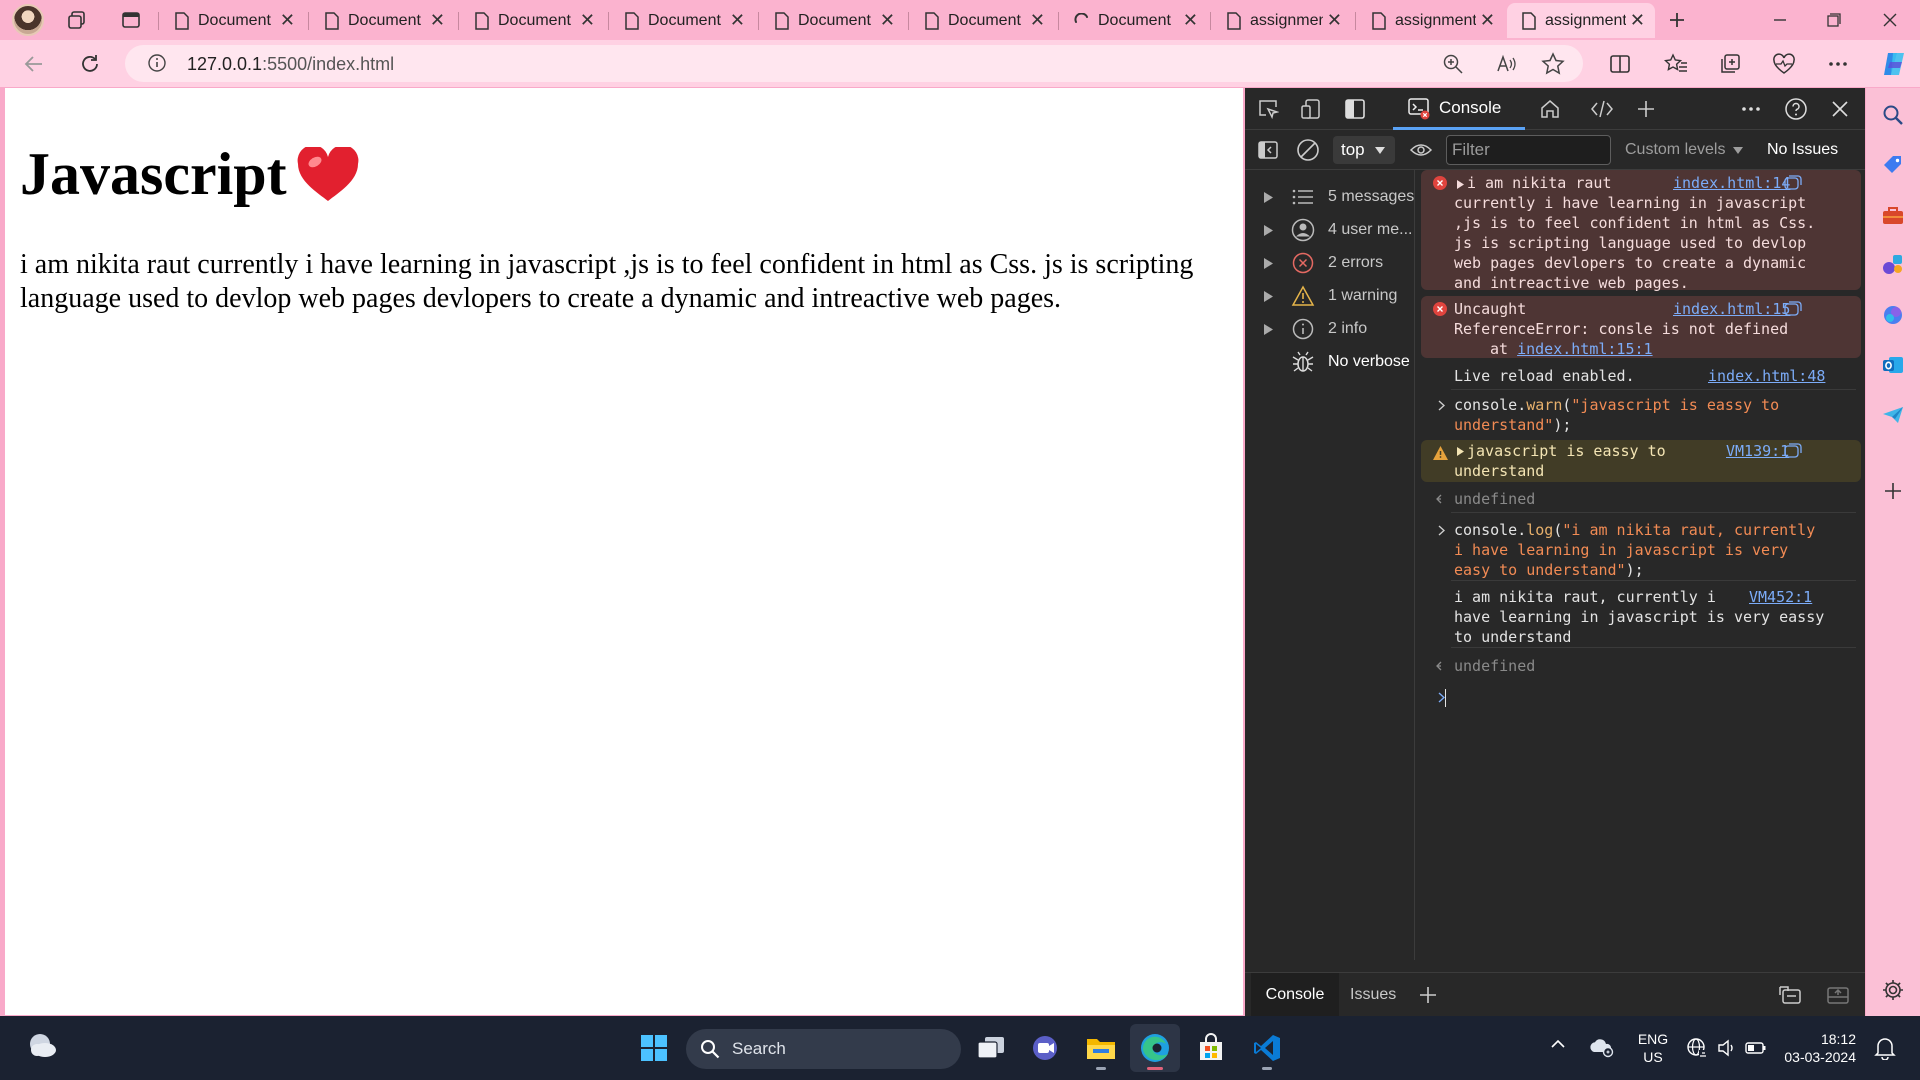 The image size is (1920, 1080). What do you see at coordinates (1641, 698) in the screenshot?
I see `console-prompt` at bounding box center [1641, 698].